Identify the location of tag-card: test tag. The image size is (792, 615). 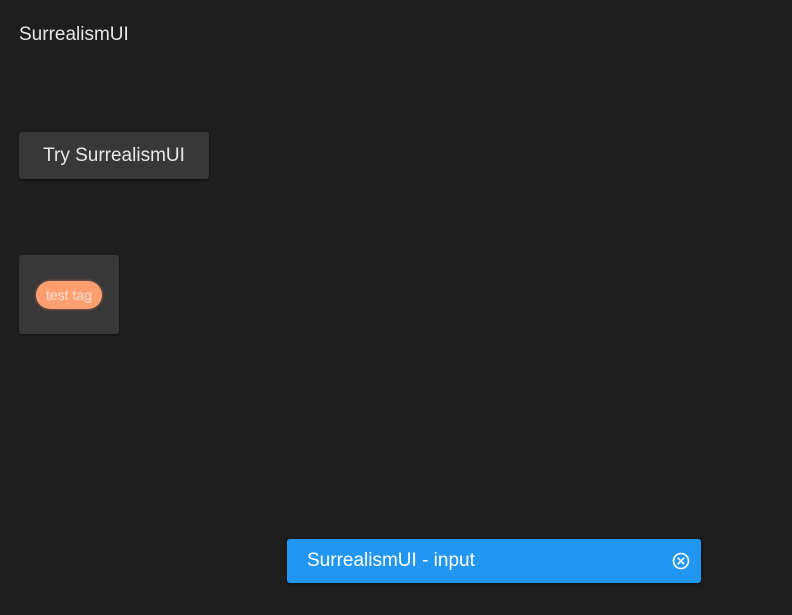
(69, 294).